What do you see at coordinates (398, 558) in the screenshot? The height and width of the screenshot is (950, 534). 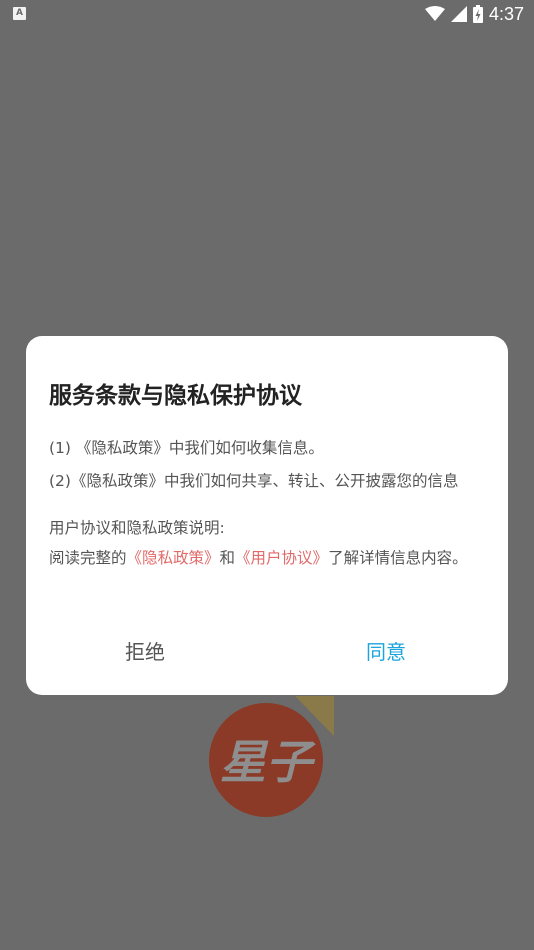 I see `notice-suffix: 了解详情信息内容。` at bounding box center [398, 558].